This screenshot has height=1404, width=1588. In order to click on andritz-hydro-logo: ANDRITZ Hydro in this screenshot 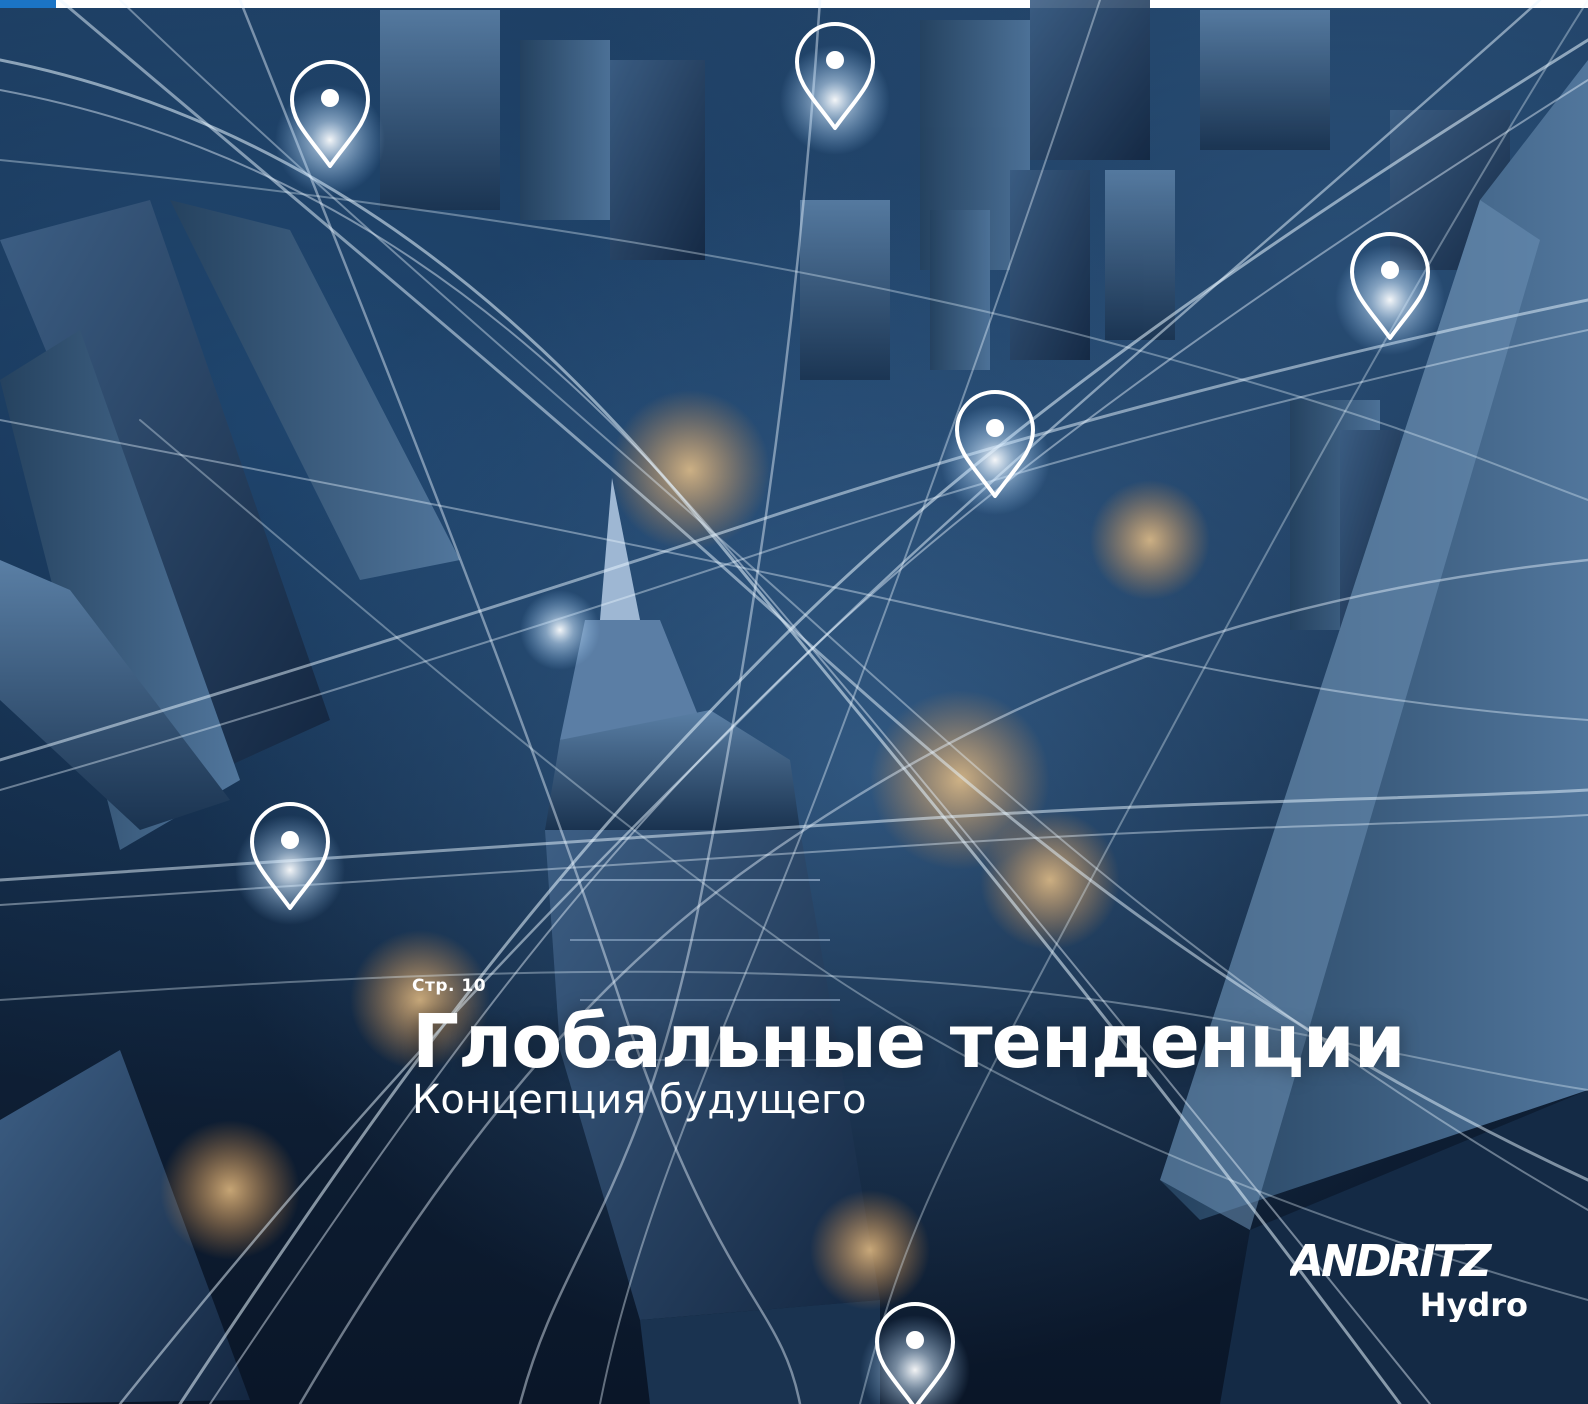, I will do `click(1409, 1279)`.